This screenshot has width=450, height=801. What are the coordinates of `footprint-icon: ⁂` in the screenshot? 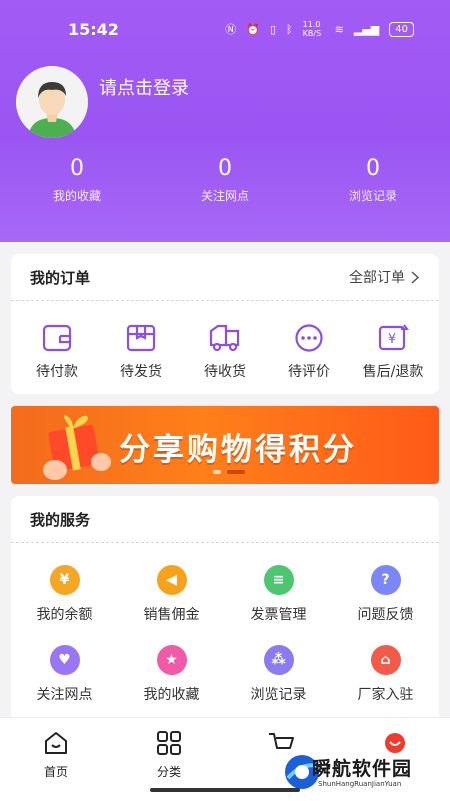 It's located at (278, 660).